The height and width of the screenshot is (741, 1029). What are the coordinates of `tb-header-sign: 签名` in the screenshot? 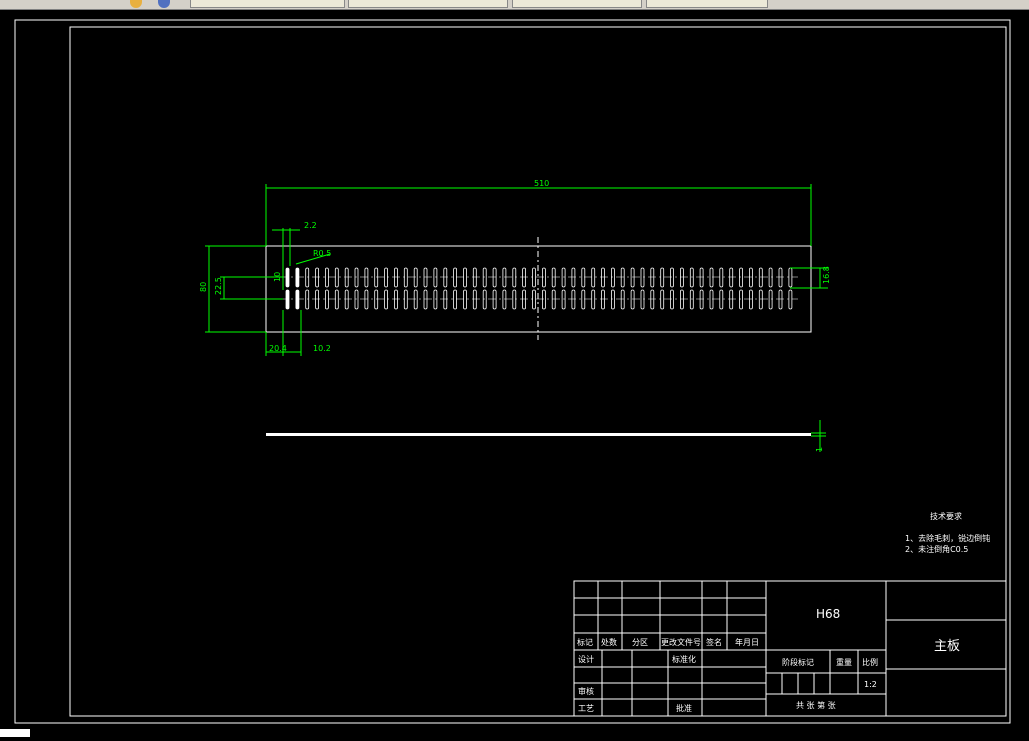 It's located at (714, 642).